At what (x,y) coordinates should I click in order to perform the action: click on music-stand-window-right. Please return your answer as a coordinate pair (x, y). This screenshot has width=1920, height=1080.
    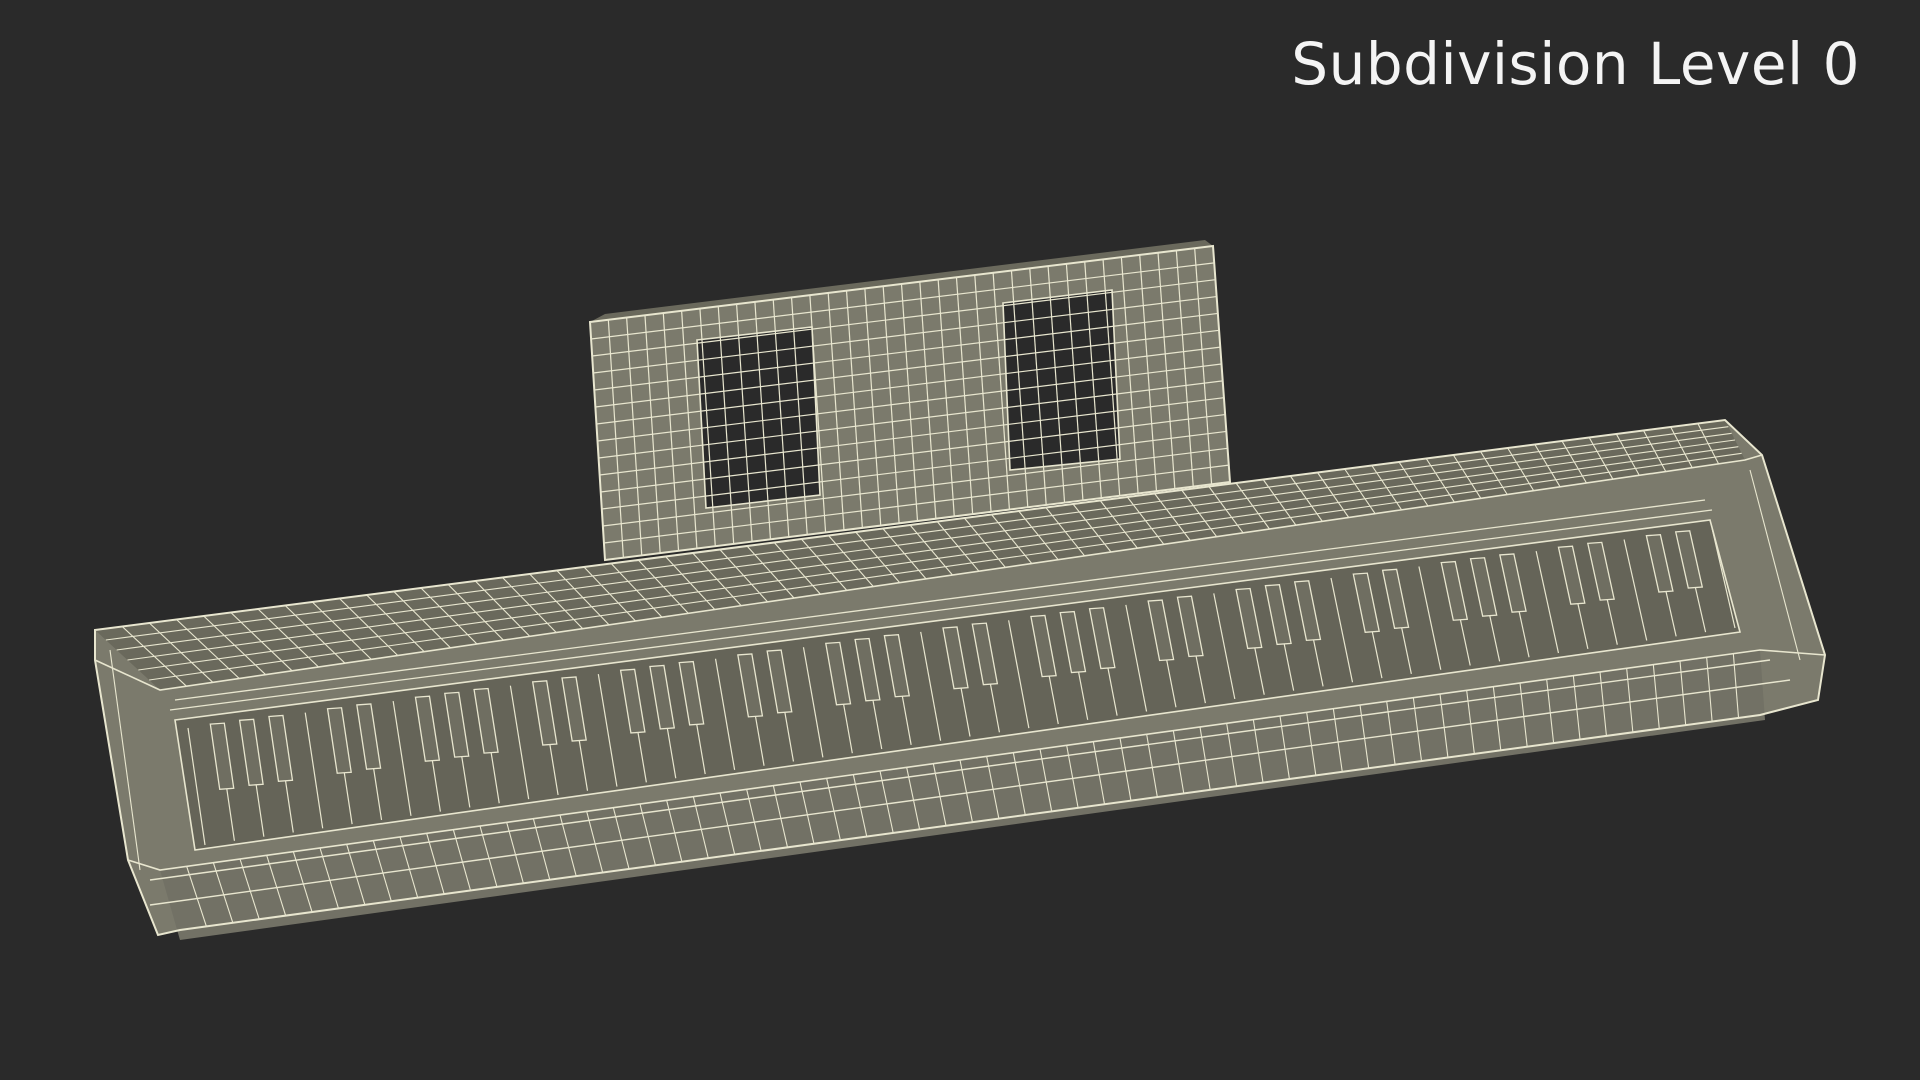
    Looking at the image, I should click on (1061, 380).